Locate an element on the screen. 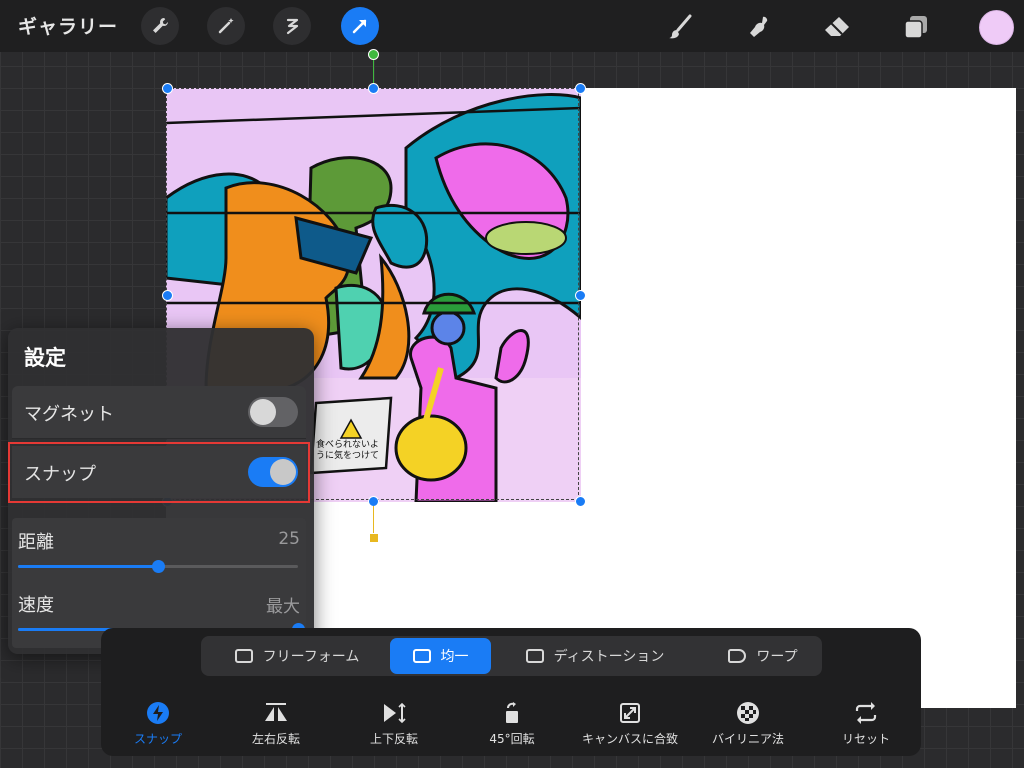  distance-label: 距離 is located at coordinates (36, 542).